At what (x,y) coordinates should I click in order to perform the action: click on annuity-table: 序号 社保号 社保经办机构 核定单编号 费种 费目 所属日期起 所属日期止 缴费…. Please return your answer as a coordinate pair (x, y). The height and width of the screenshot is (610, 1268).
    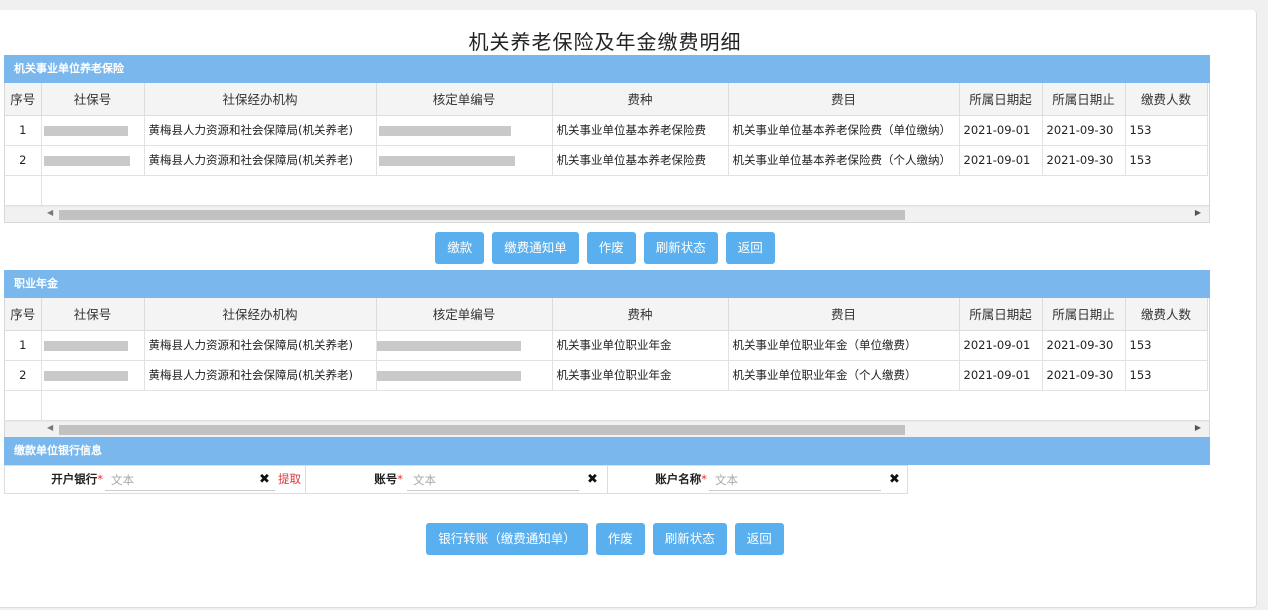
    Looking at the image, I should click on (606, 344).